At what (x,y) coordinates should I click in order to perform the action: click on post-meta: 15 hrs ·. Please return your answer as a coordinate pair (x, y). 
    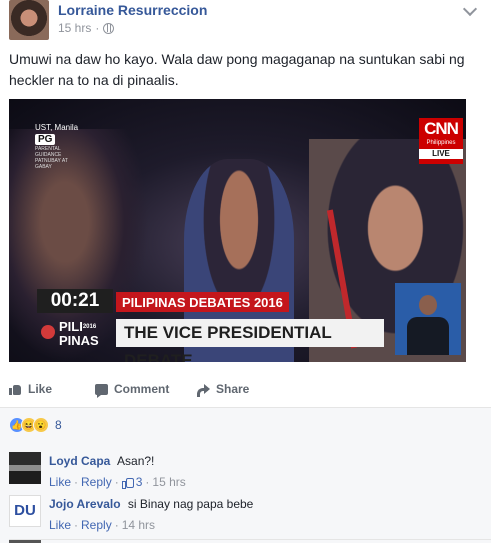
    Looking at the image, I should click on (86, 28).